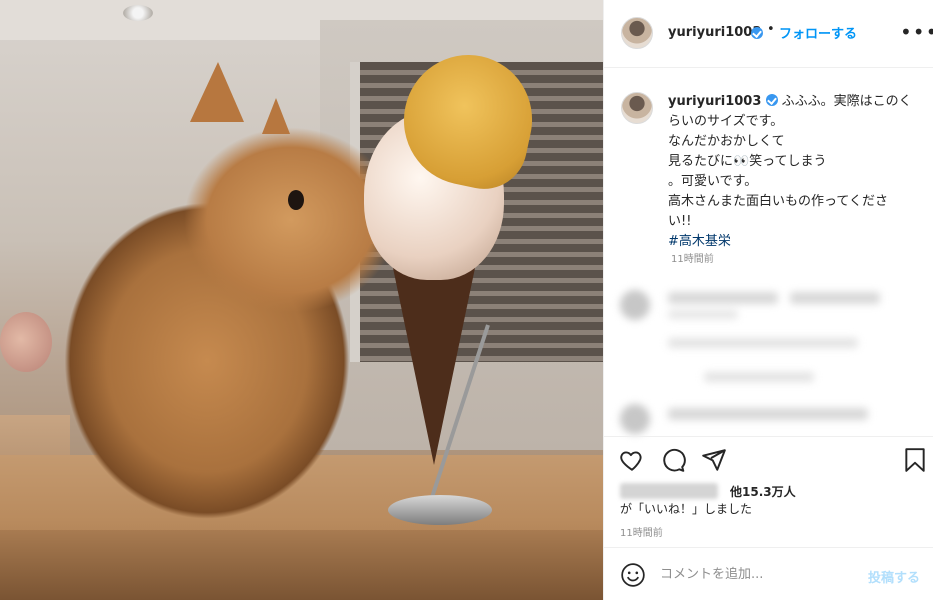  What do you see at coordinates (440, 510) in the screenshot?
I see `stand-base` at bounding box center [440, 510].